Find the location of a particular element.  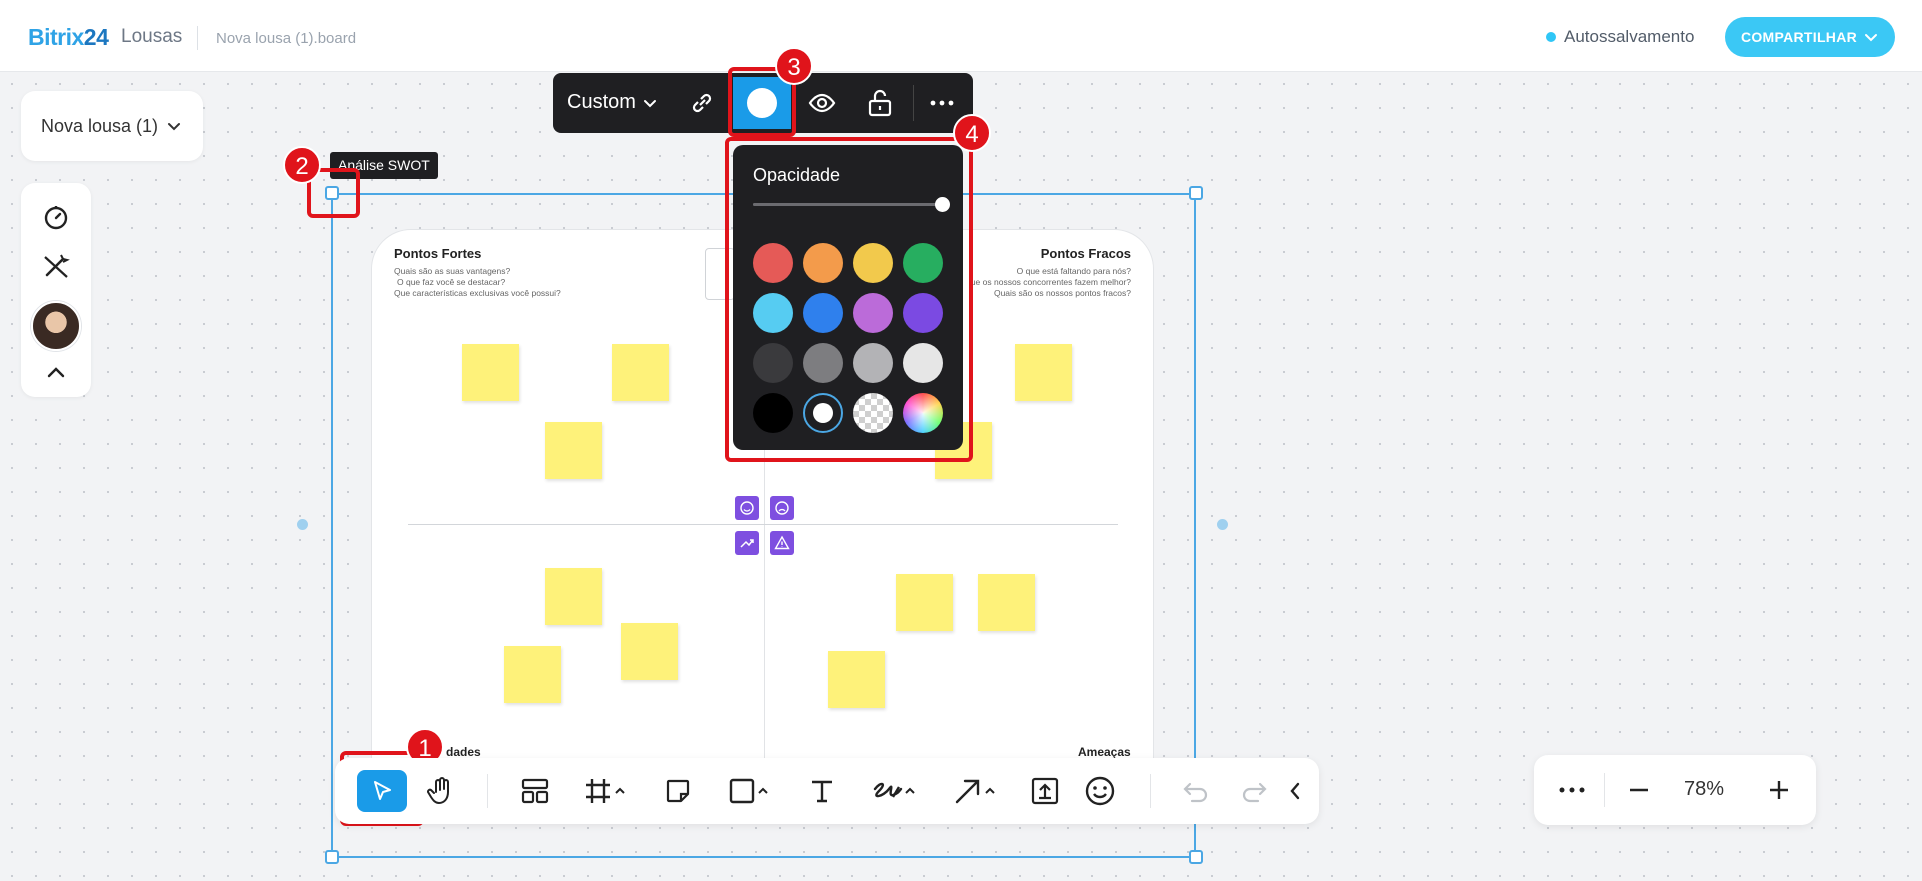

layout-icon is located at coordinates (535, 791).